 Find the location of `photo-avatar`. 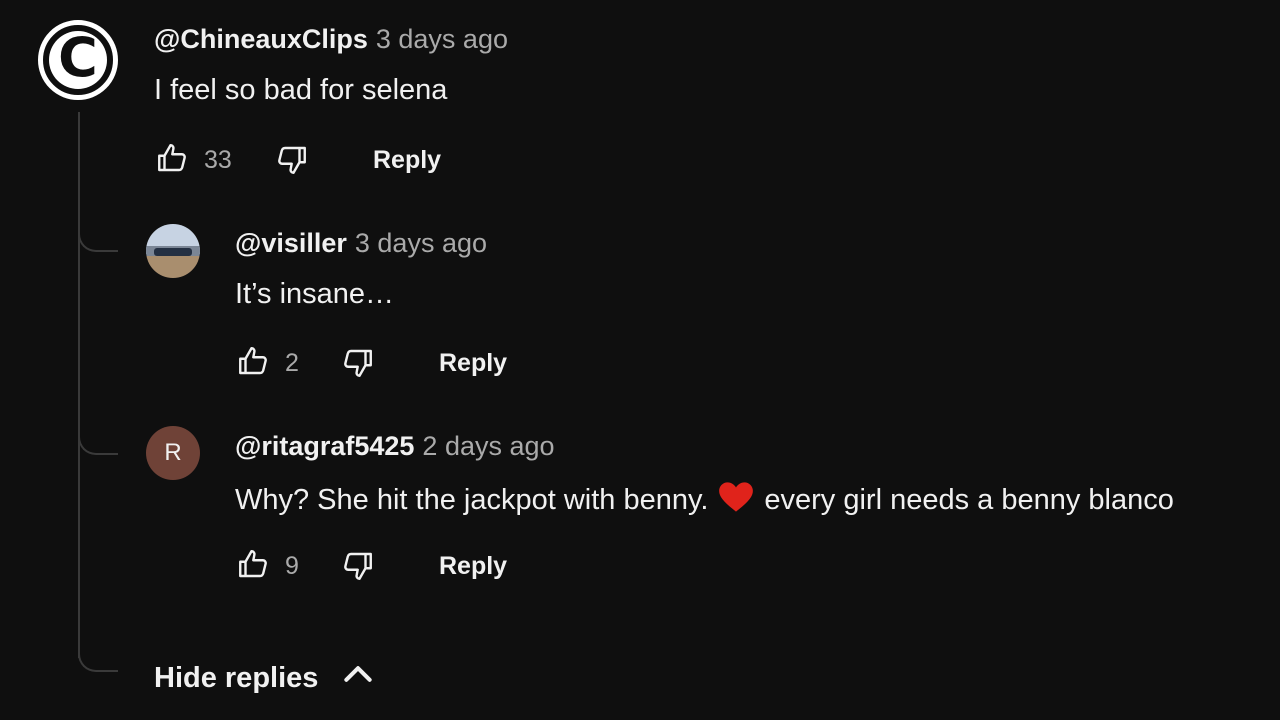

photo-avatar is located at coordinates (173, 251).